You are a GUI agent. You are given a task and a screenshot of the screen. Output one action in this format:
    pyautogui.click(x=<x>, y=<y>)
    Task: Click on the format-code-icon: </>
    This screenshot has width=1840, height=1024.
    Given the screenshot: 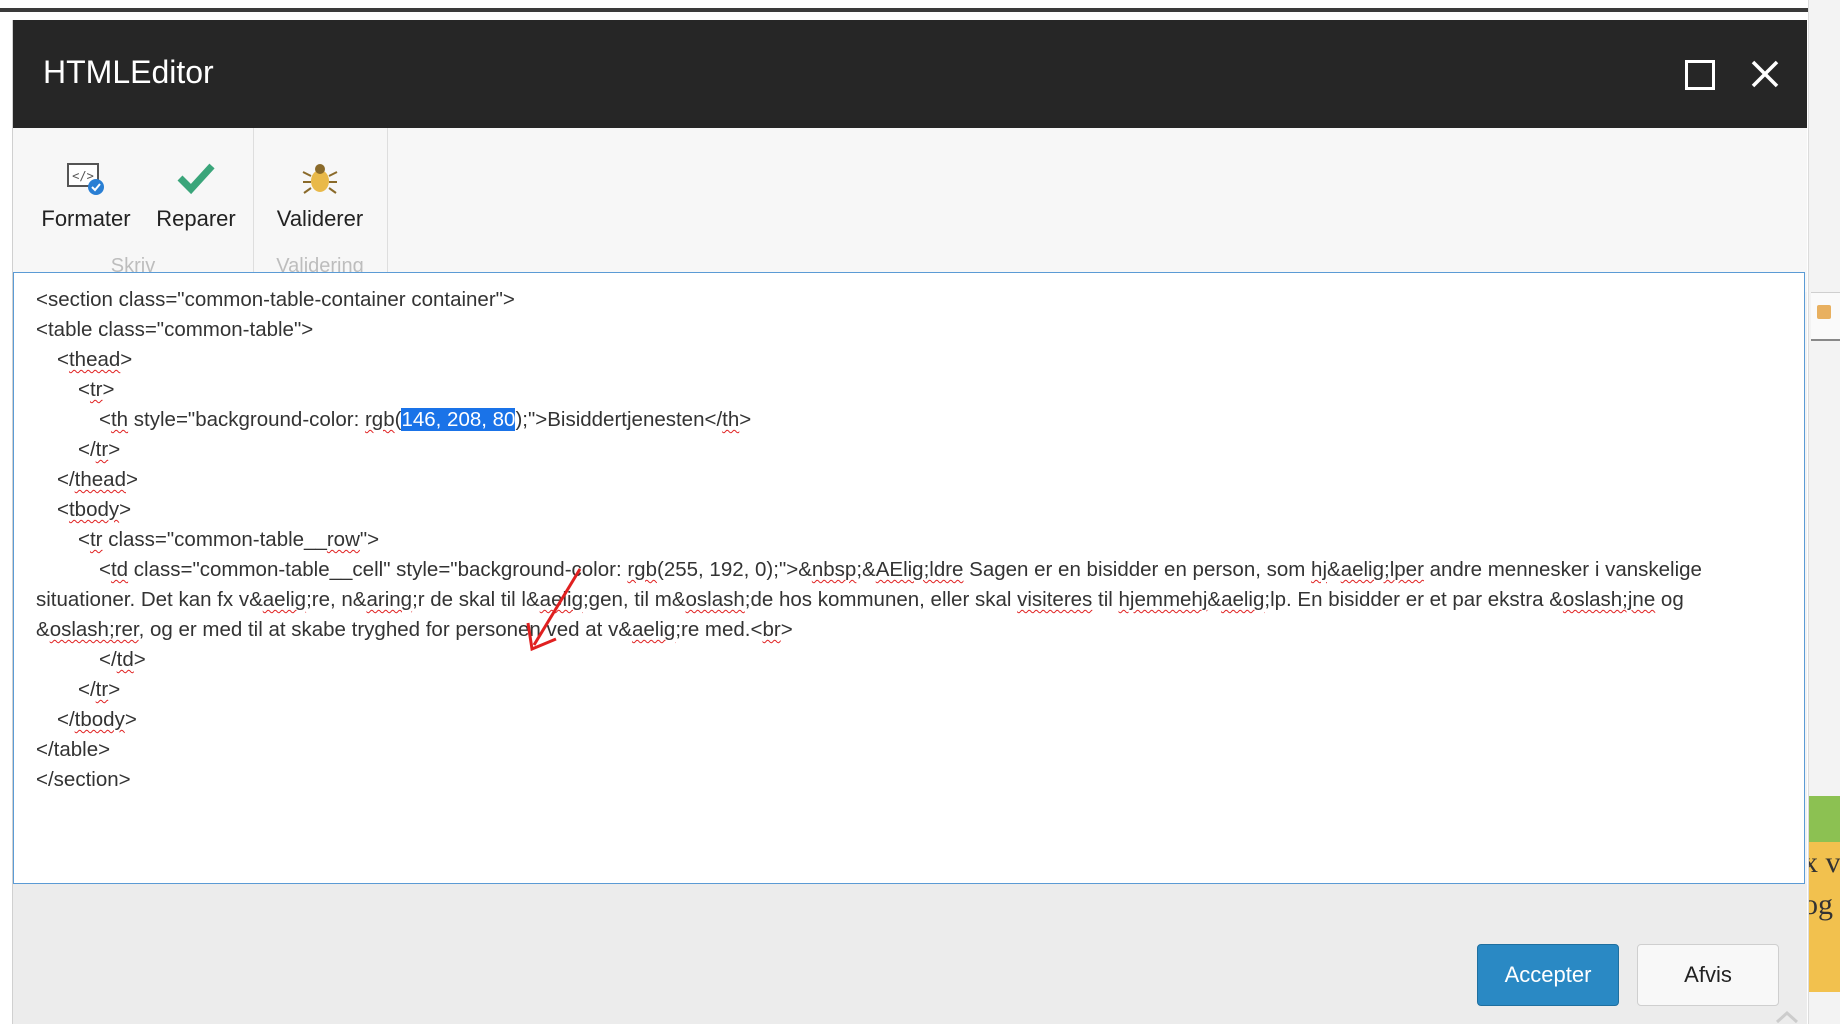 What is the action you would take?
    pyautogui.click(x=85, y=179)
    